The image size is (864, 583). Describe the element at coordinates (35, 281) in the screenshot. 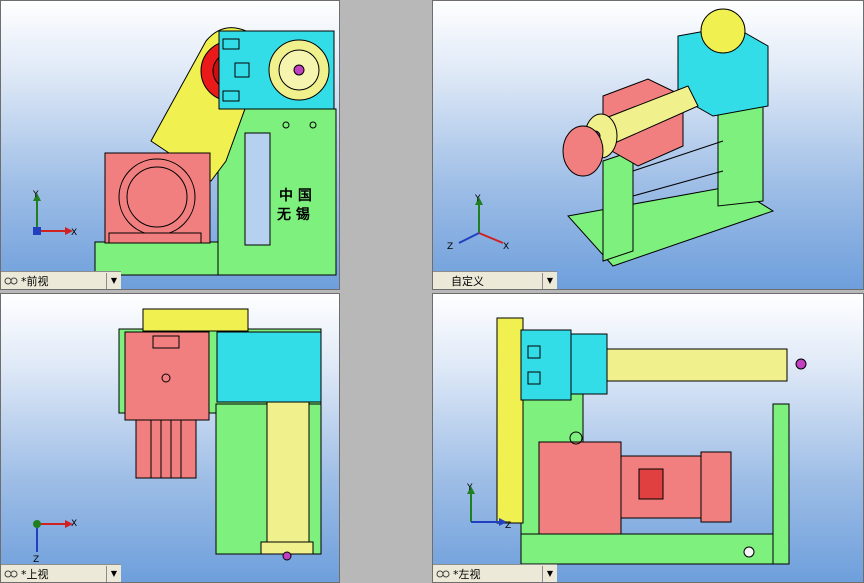

I see `view-name-front: *前视` at that location.